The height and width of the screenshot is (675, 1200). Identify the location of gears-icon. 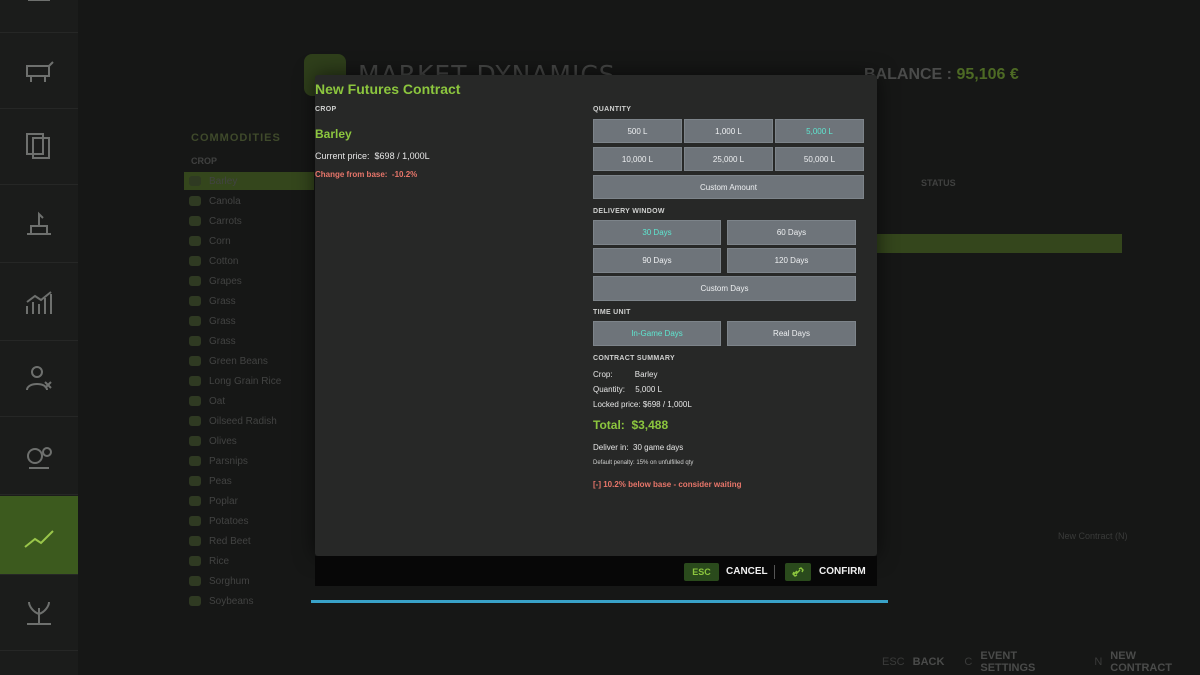
(39, 456).